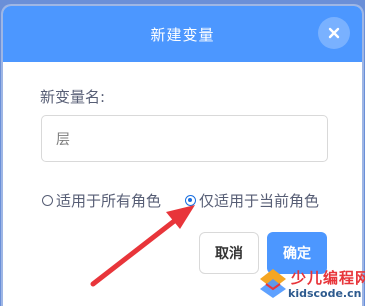 This screenshot has height=306, width=365. I want to click on close-button, so click(334, 33).